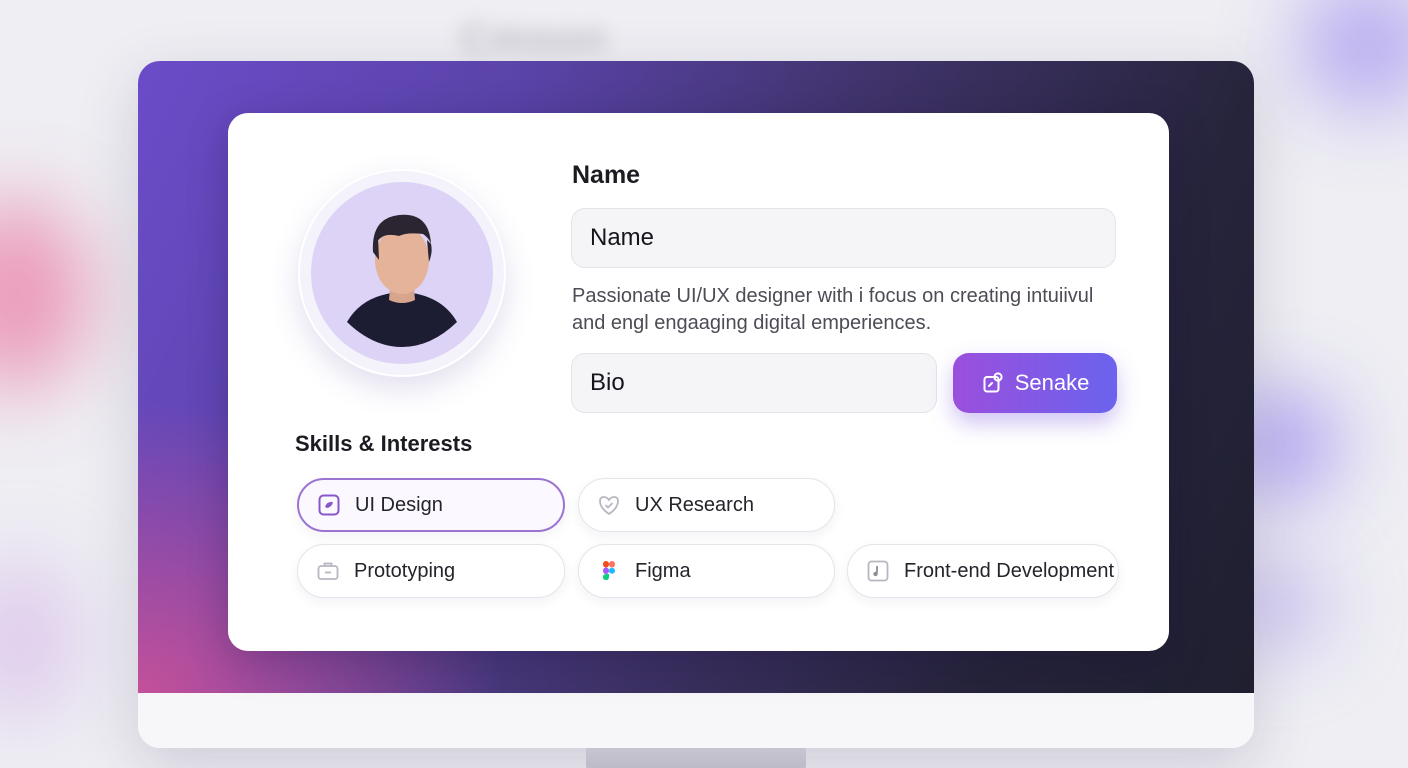 This screenshot has width=1408, height=768. What do you see at coordinates (663, 570) in the screenshot?
I see `skill-label: Figma` at bounding box center [663, 570].